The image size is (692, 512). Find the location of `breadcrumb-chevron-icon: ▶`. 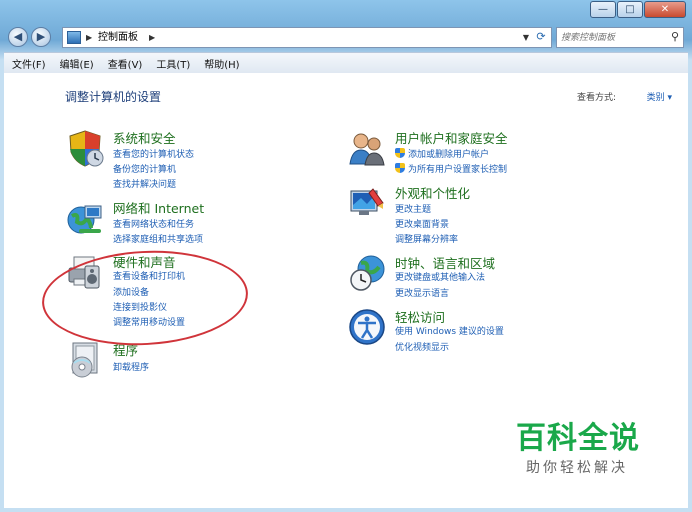

breadcrumb-chevron-icon: ▶ is located at coordinates (152, 37).